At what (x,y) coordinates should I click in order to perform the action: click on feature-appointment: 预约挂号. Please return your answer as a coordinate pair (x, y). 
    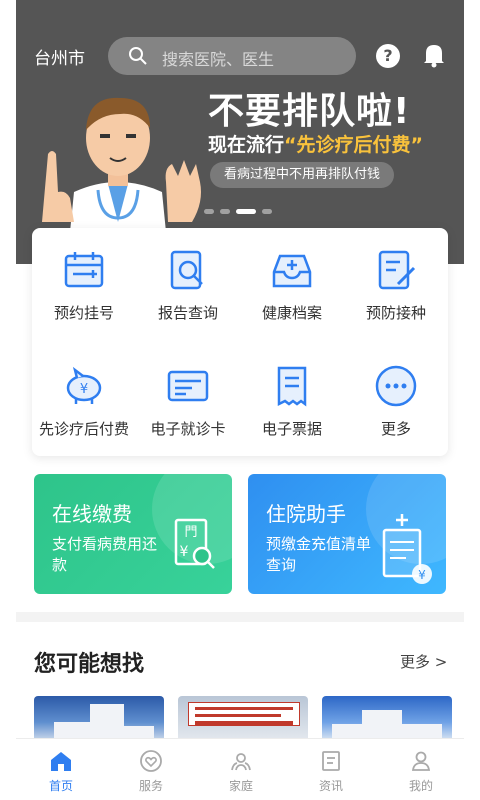
    Looking at the image, I should click on (84, 278).